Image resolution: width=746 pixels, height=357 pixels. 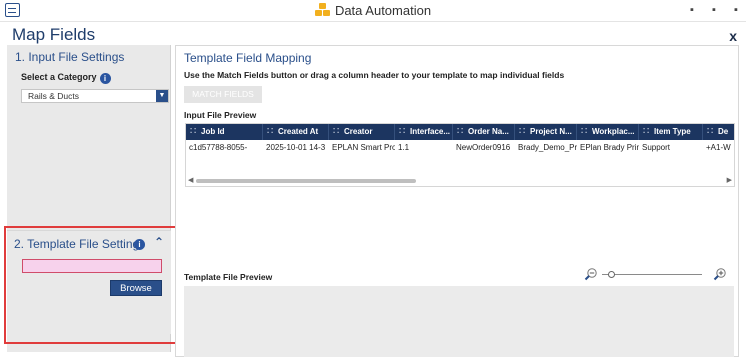 What do you see at coordinates (296, 132) in the screenshot?
I see `column-header: Created At` at bounding box center [296, 132].